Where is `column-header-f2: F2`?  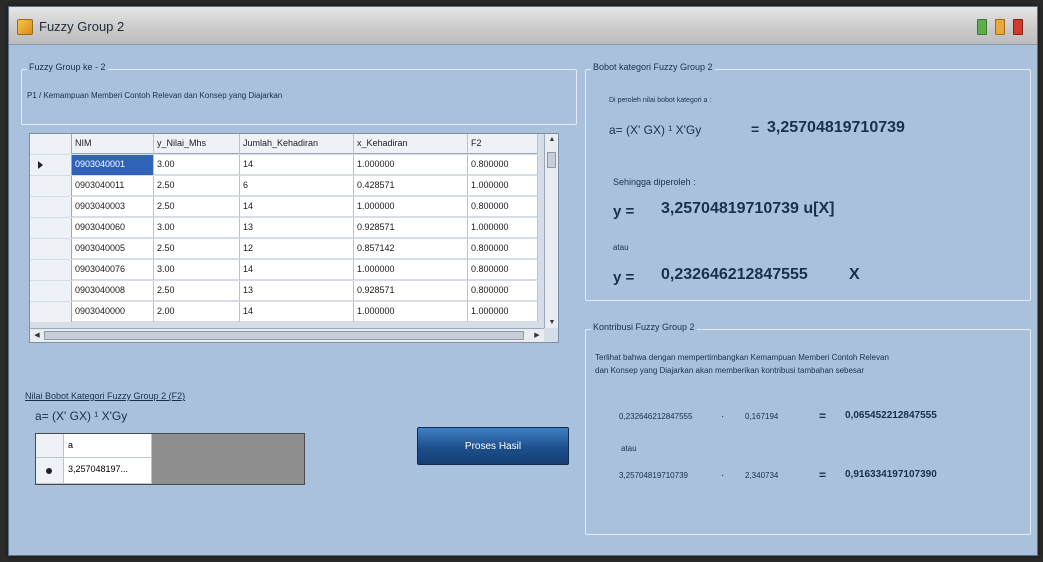 column-header-f2: F2 is located at coordinates (503, 144).